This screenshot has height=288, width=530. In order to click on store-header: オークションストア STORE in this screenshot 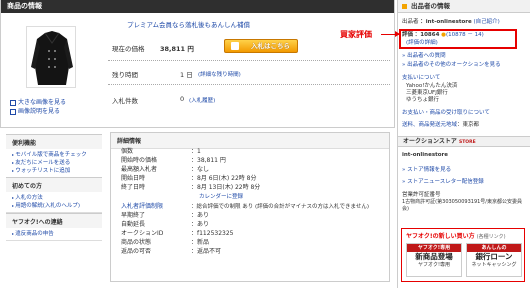, I will do `click(464, 141)`.